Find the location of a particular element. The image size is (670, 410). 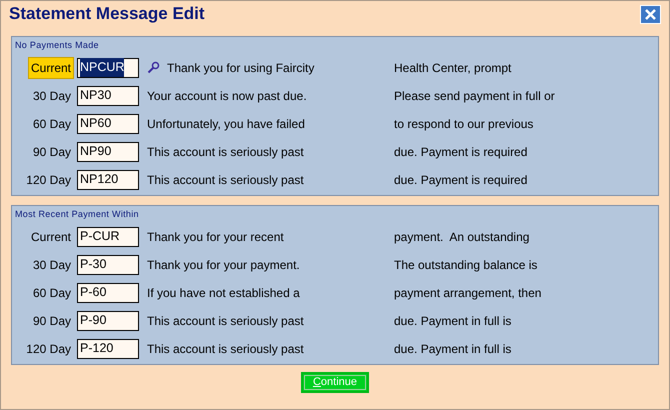

close-button is located at coordinates (650, 14).